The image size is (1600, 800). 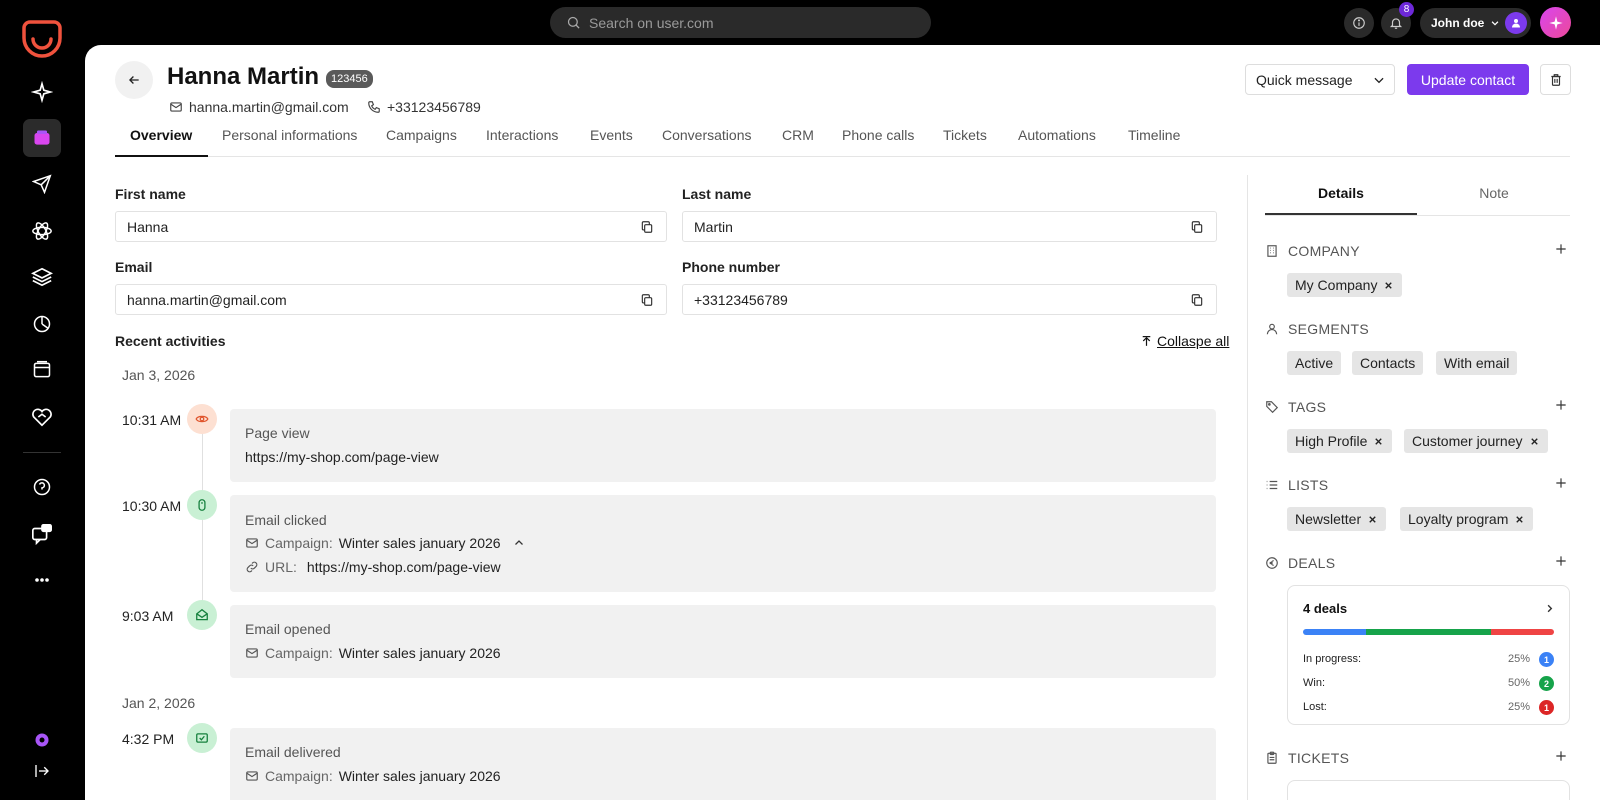 I want to click on deals-bar-lost, so click(x=1522, y=632).